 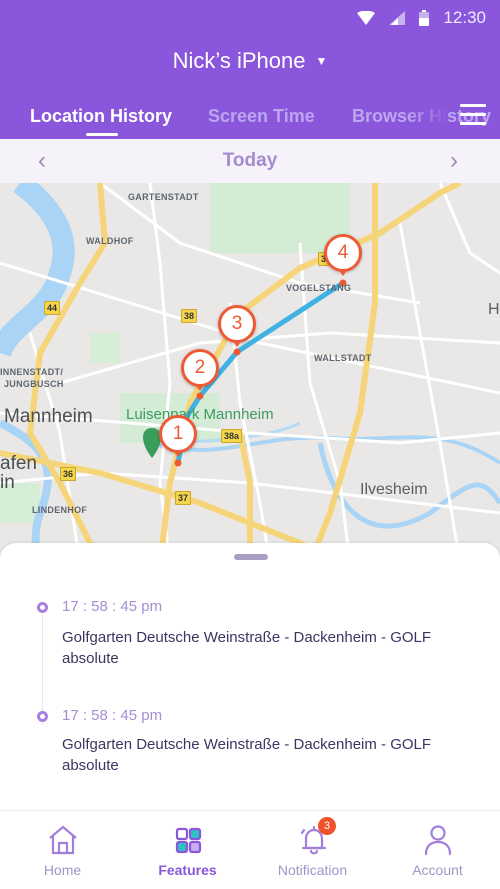 I want to click on tab-screen-time: Screen Time, so click(x=261, y=116).